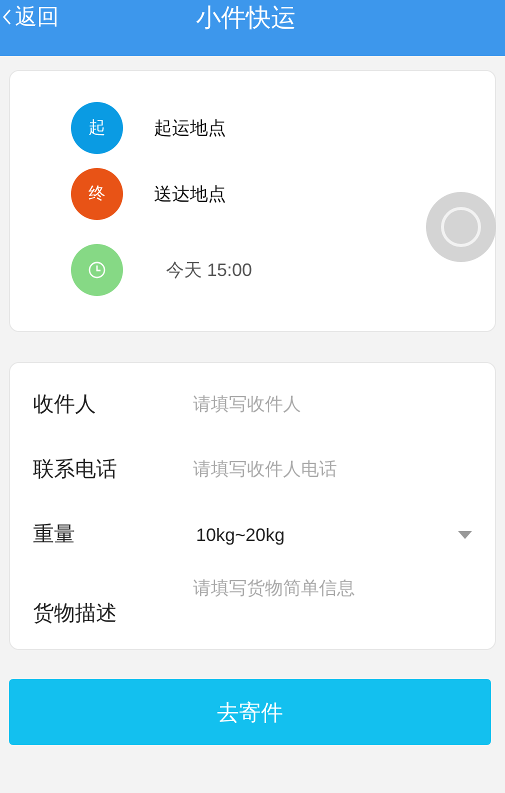 The width and height of the screenshot is (505, 793). Describe the element at coordinates (190, 194) in the screenshot. I see `destination-location-field: 送达地点` at that location.